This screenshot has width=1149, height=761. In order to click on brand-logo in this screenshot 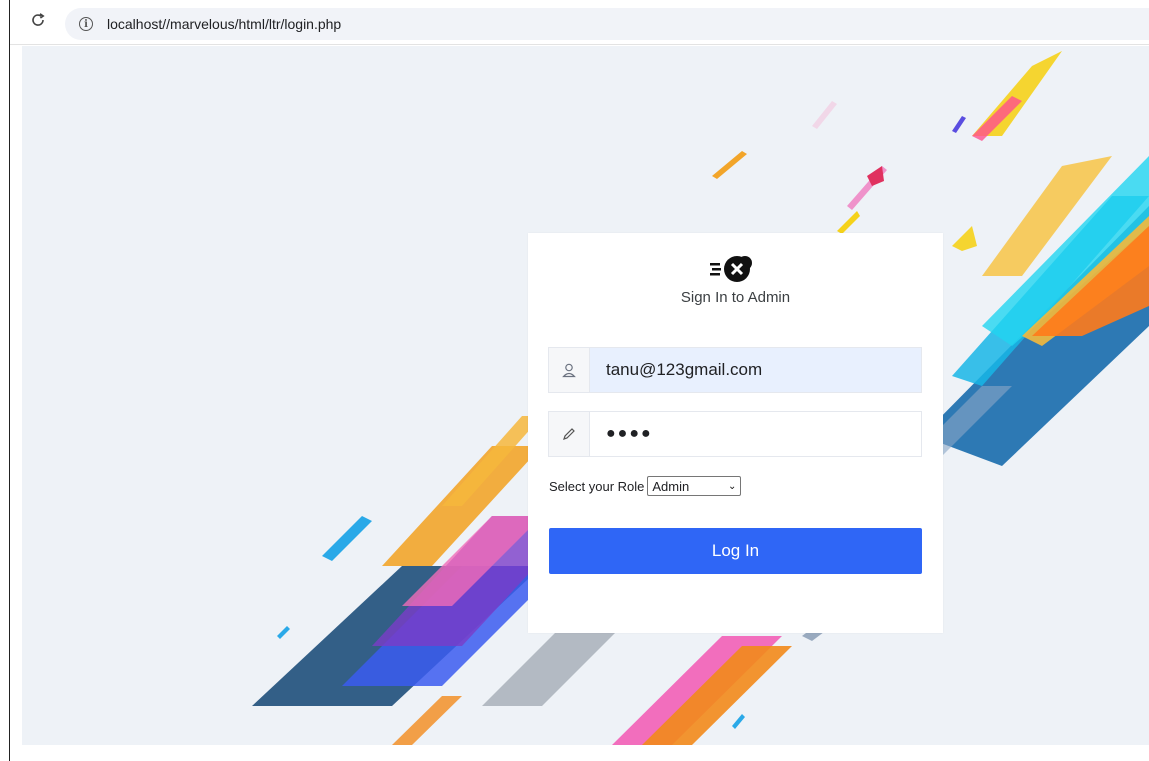, I will do `click(731, 269)`.